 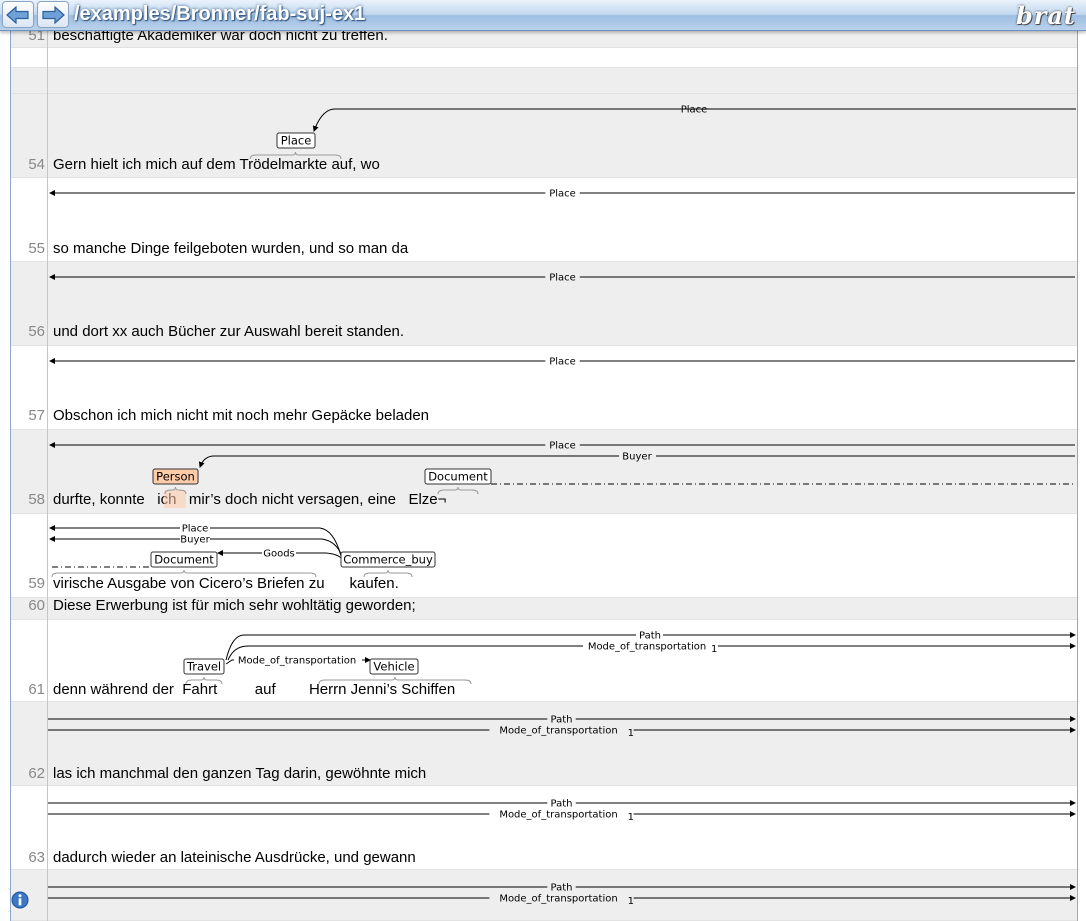 What do you see at coordinates (47, 460) in the screenshot?
I see `line-number-divider` at bounding box center [47, 460].